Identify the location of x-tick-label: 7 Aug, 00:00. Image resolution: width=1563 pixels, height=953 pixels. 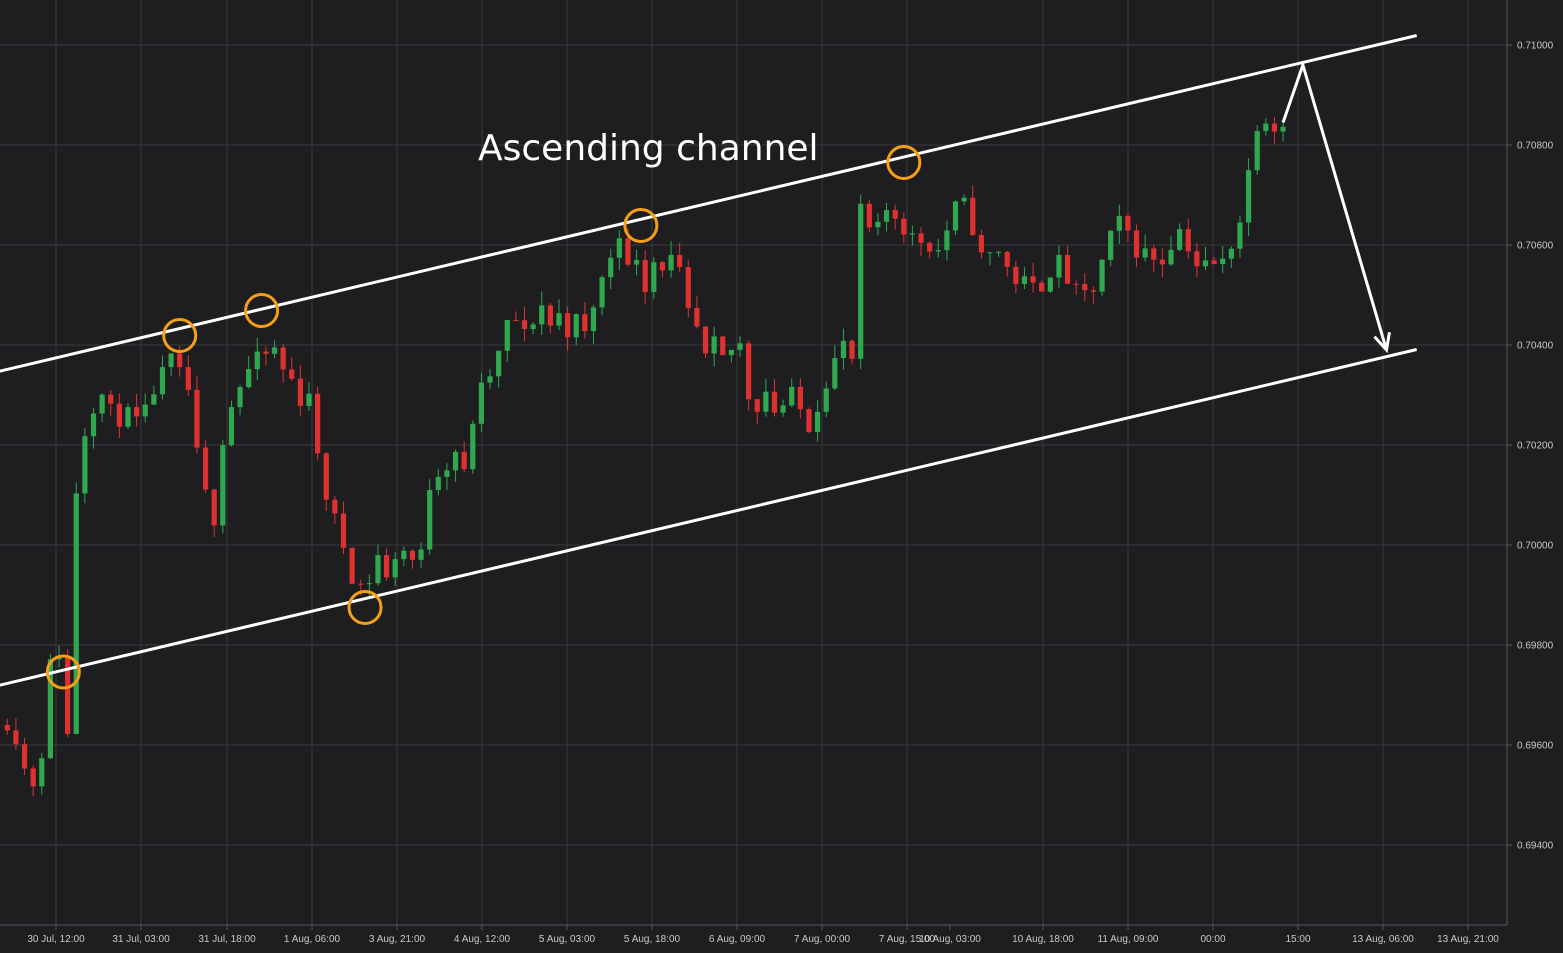
(822, 939).